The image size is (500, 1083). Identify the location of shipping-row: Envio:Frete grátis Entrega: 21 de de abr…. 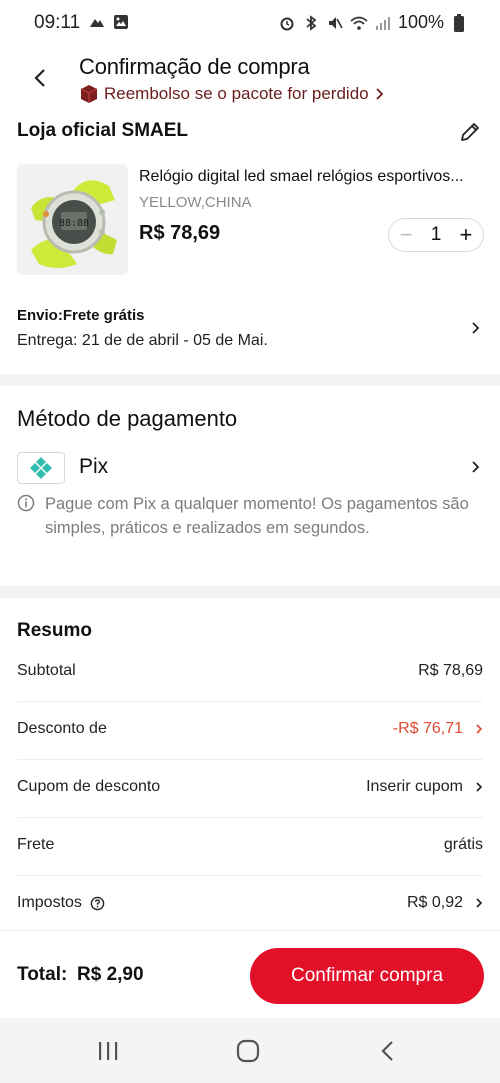
(250, 331).